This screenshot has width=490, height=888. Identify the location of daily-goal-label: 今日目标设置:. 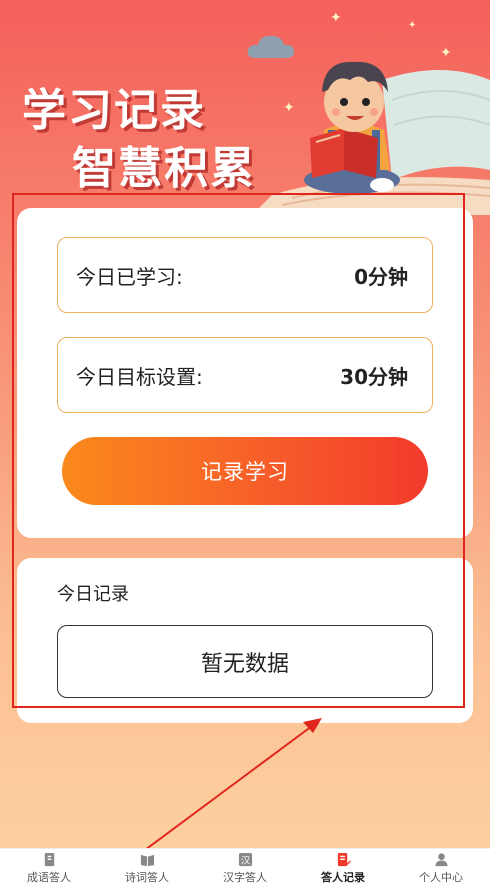
(139, 376).